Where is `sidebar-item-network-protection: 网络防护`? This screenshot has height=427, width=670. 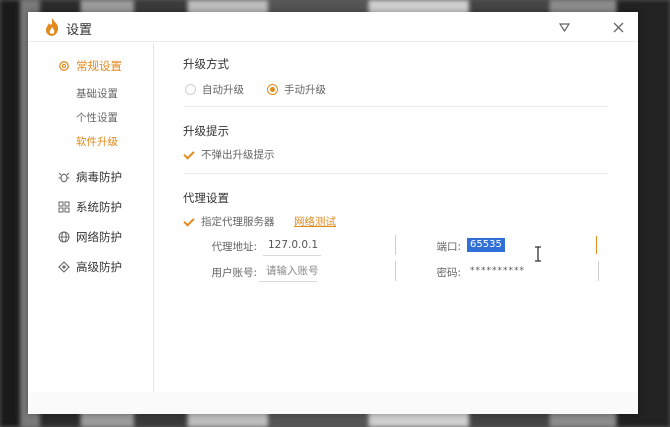
sidebar-item-network-protection: 网络防护 is located at coordinates (90, 237).